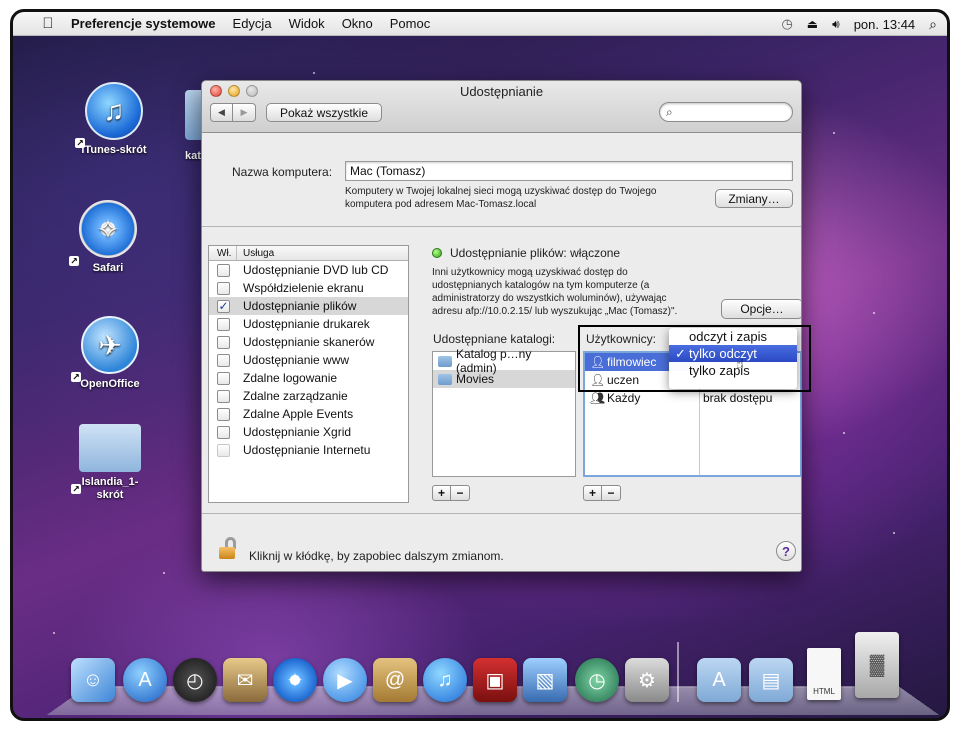 This screenshot has height=730, width=960. What do you see at coordinates (290, 378) in the screenshot?
I see `service-label: Zdalne logowanie` at bounding box center [290, 378].